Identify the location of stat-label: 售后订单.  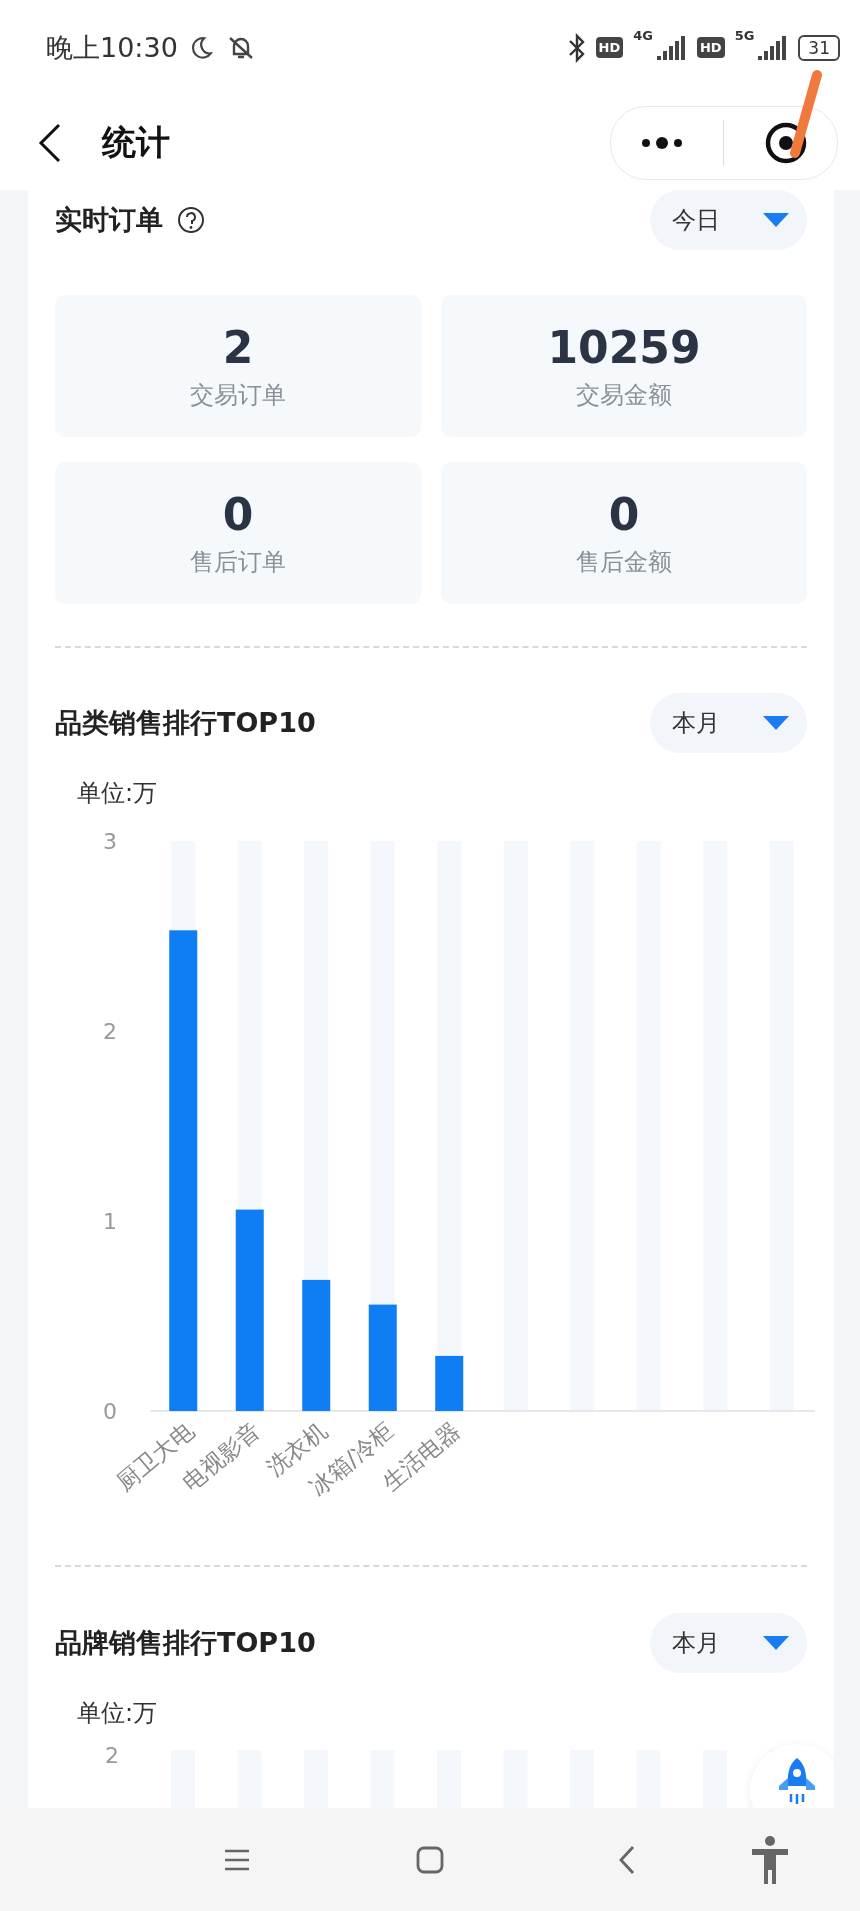
(238, 562).